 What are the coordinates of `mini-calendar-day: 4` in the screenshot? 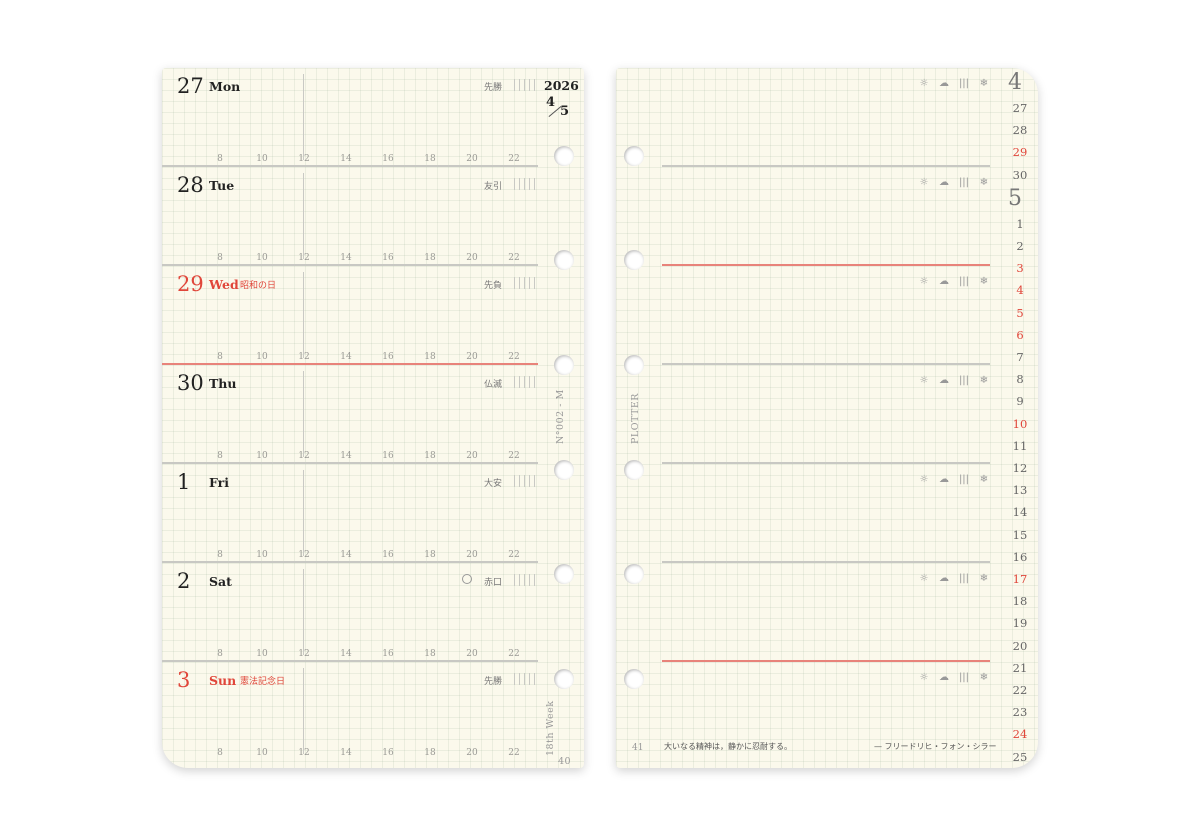 It's located at (1020, 290).